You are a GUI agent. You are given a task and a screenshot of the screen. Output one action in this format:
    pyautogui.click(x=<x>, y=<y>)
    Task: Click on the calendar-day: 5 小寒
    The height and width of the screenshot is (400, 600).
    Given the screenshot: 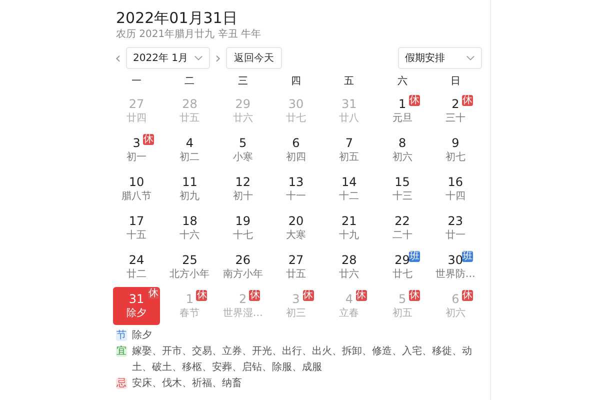 What is the action you would take?
    pyautogui.click(x=242, y=150)
    